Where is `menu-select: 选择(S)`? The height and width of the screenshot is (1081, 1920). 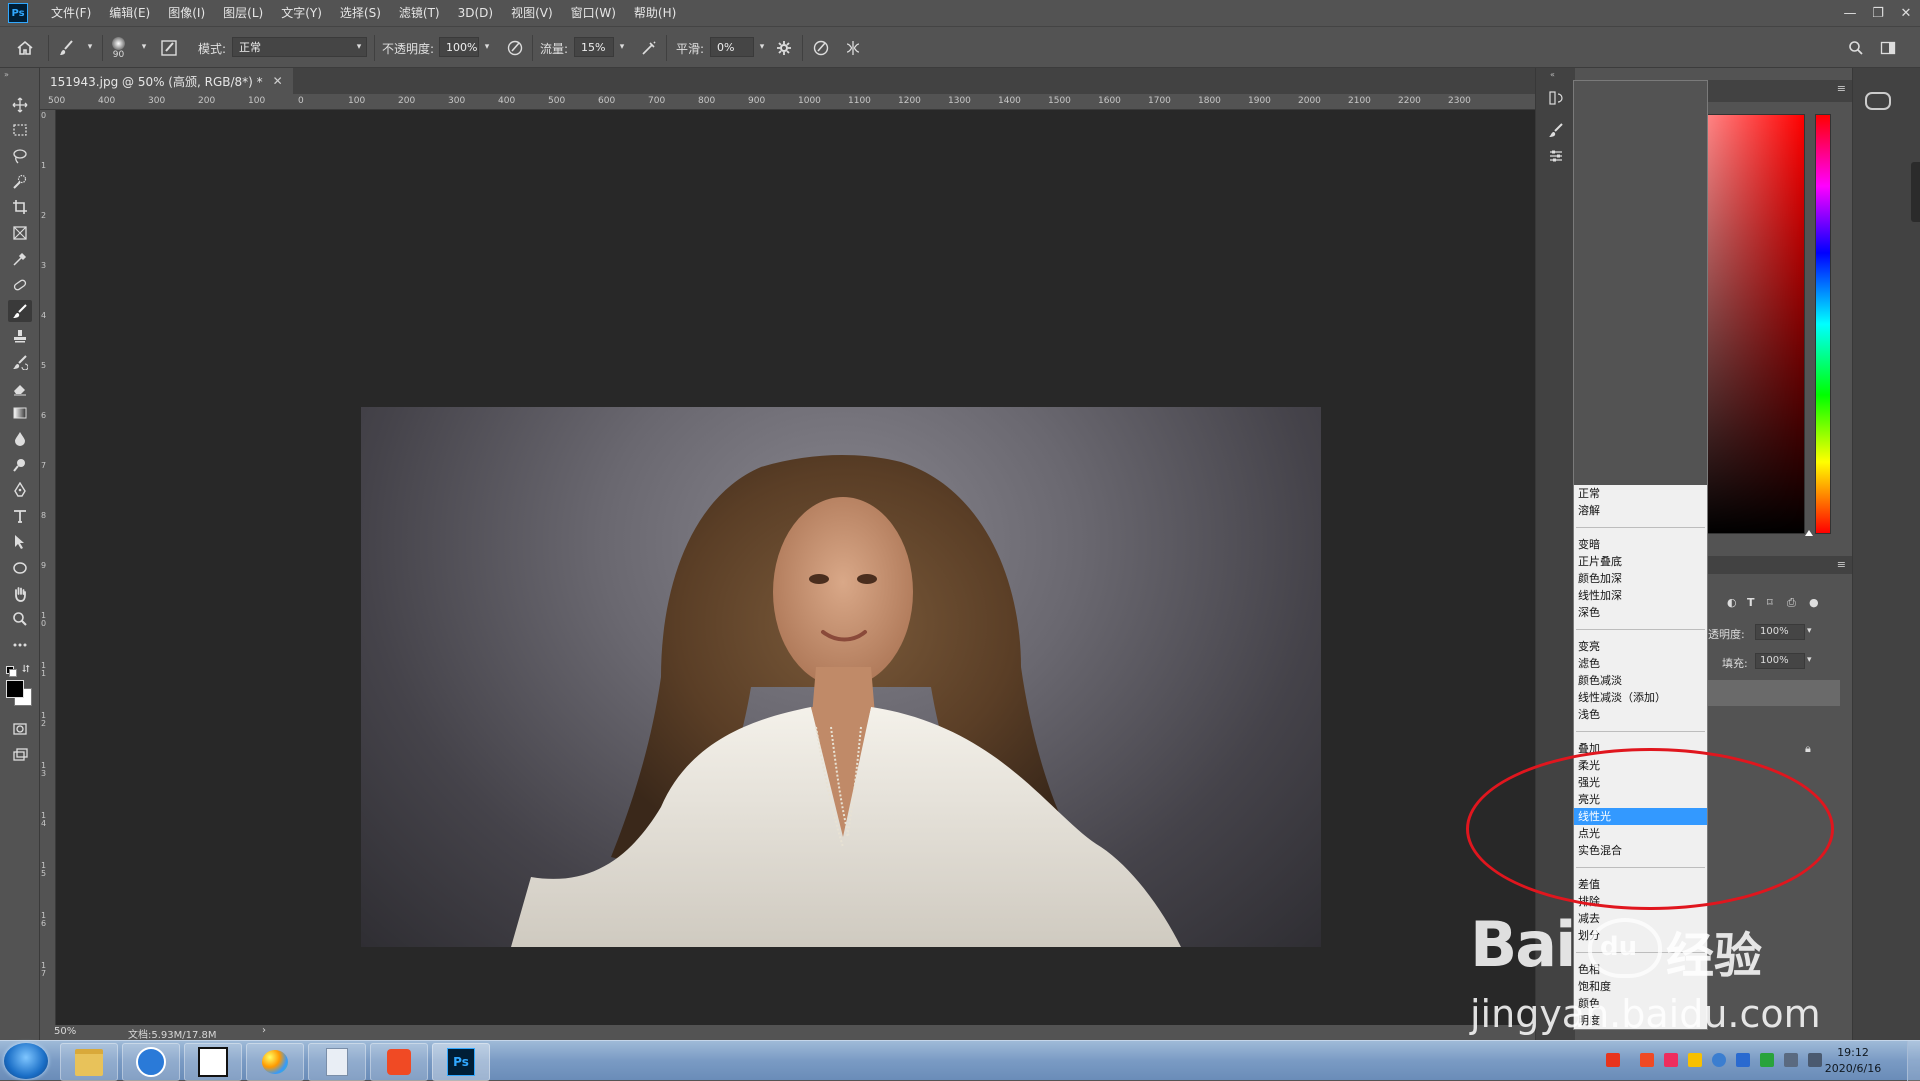 menu-select: 选择(S) is located at coordinates (360, 13).